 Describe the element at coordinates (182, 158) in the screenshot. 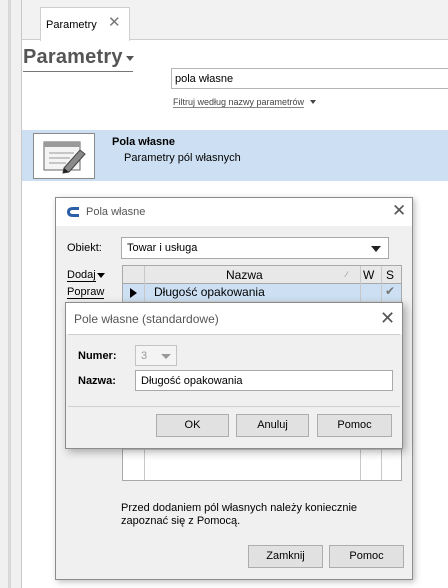

I see `result-subtitle: Parametry pól własnych` at that location.